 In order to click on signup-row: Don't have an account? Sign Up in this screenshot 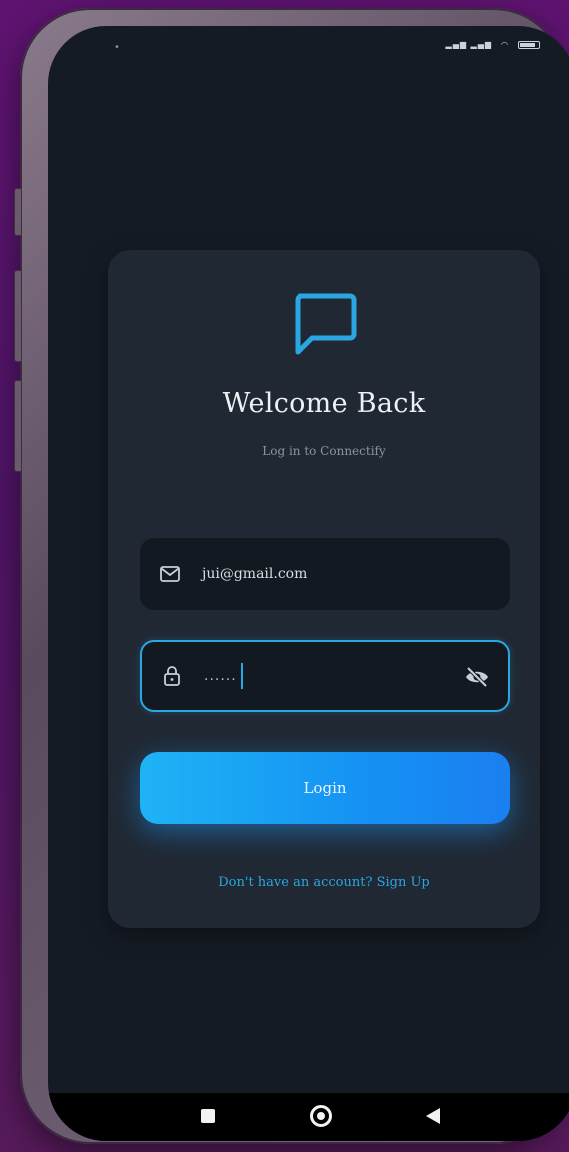, I will do `click(324, 882)`.